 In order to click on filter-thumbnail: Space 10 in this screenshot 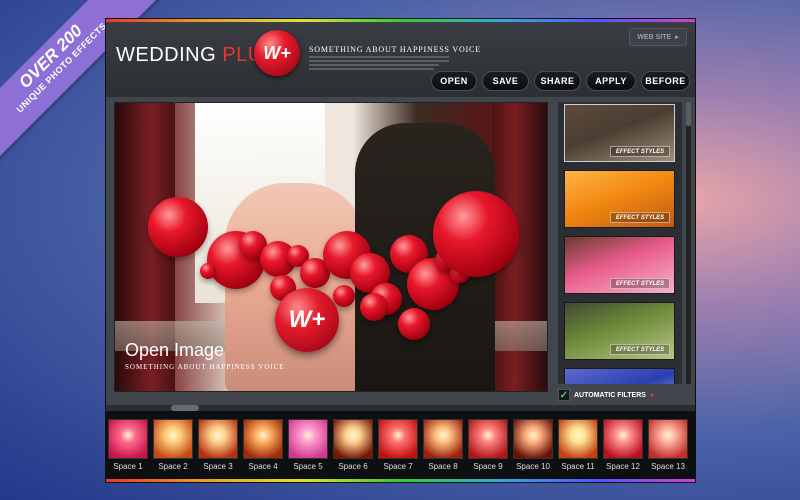, I will do `click(533, 445)`.